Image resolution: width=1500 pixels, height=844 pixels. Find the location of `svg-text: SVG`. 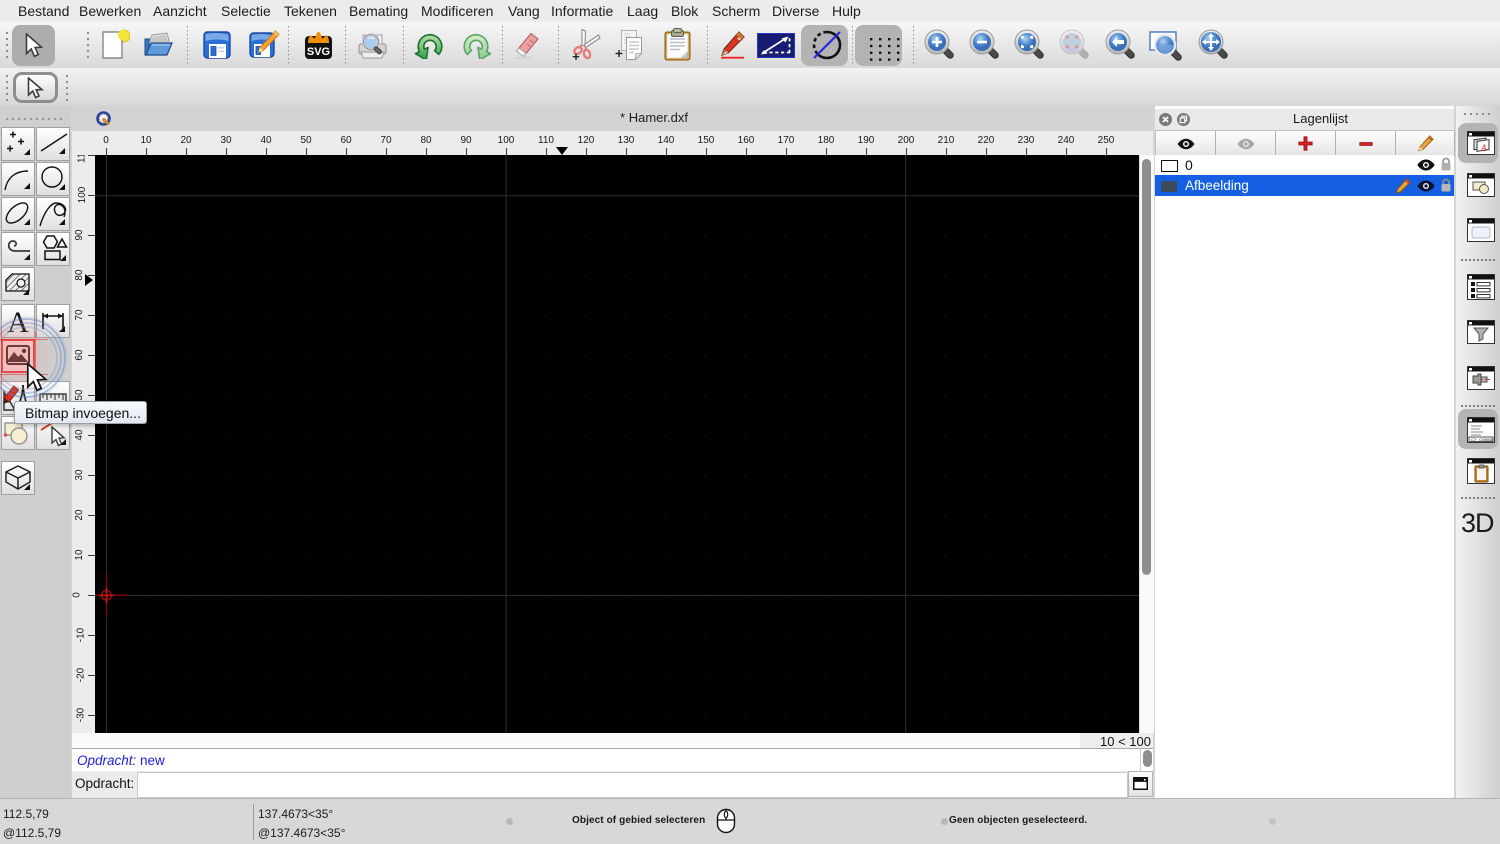

svg-text: SVG is located at coordinates (318, 52).